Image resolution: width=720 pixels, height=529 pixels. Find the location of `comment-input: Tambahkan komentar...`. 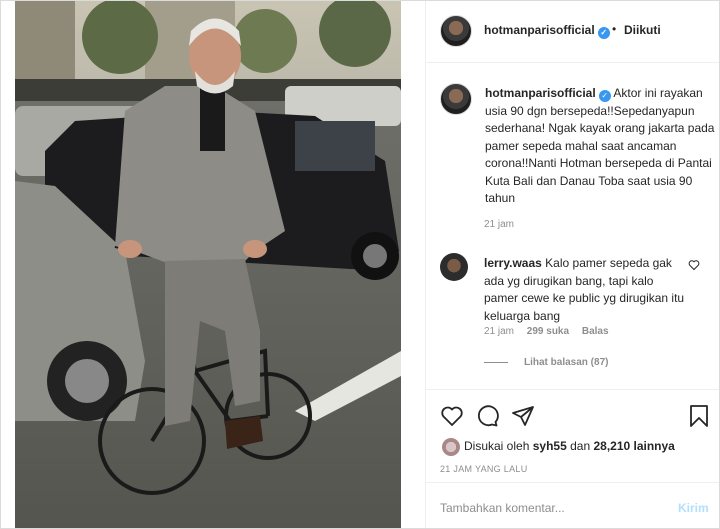

comment-input: Tambahkan komentar... is located at coordinates (502, 508).